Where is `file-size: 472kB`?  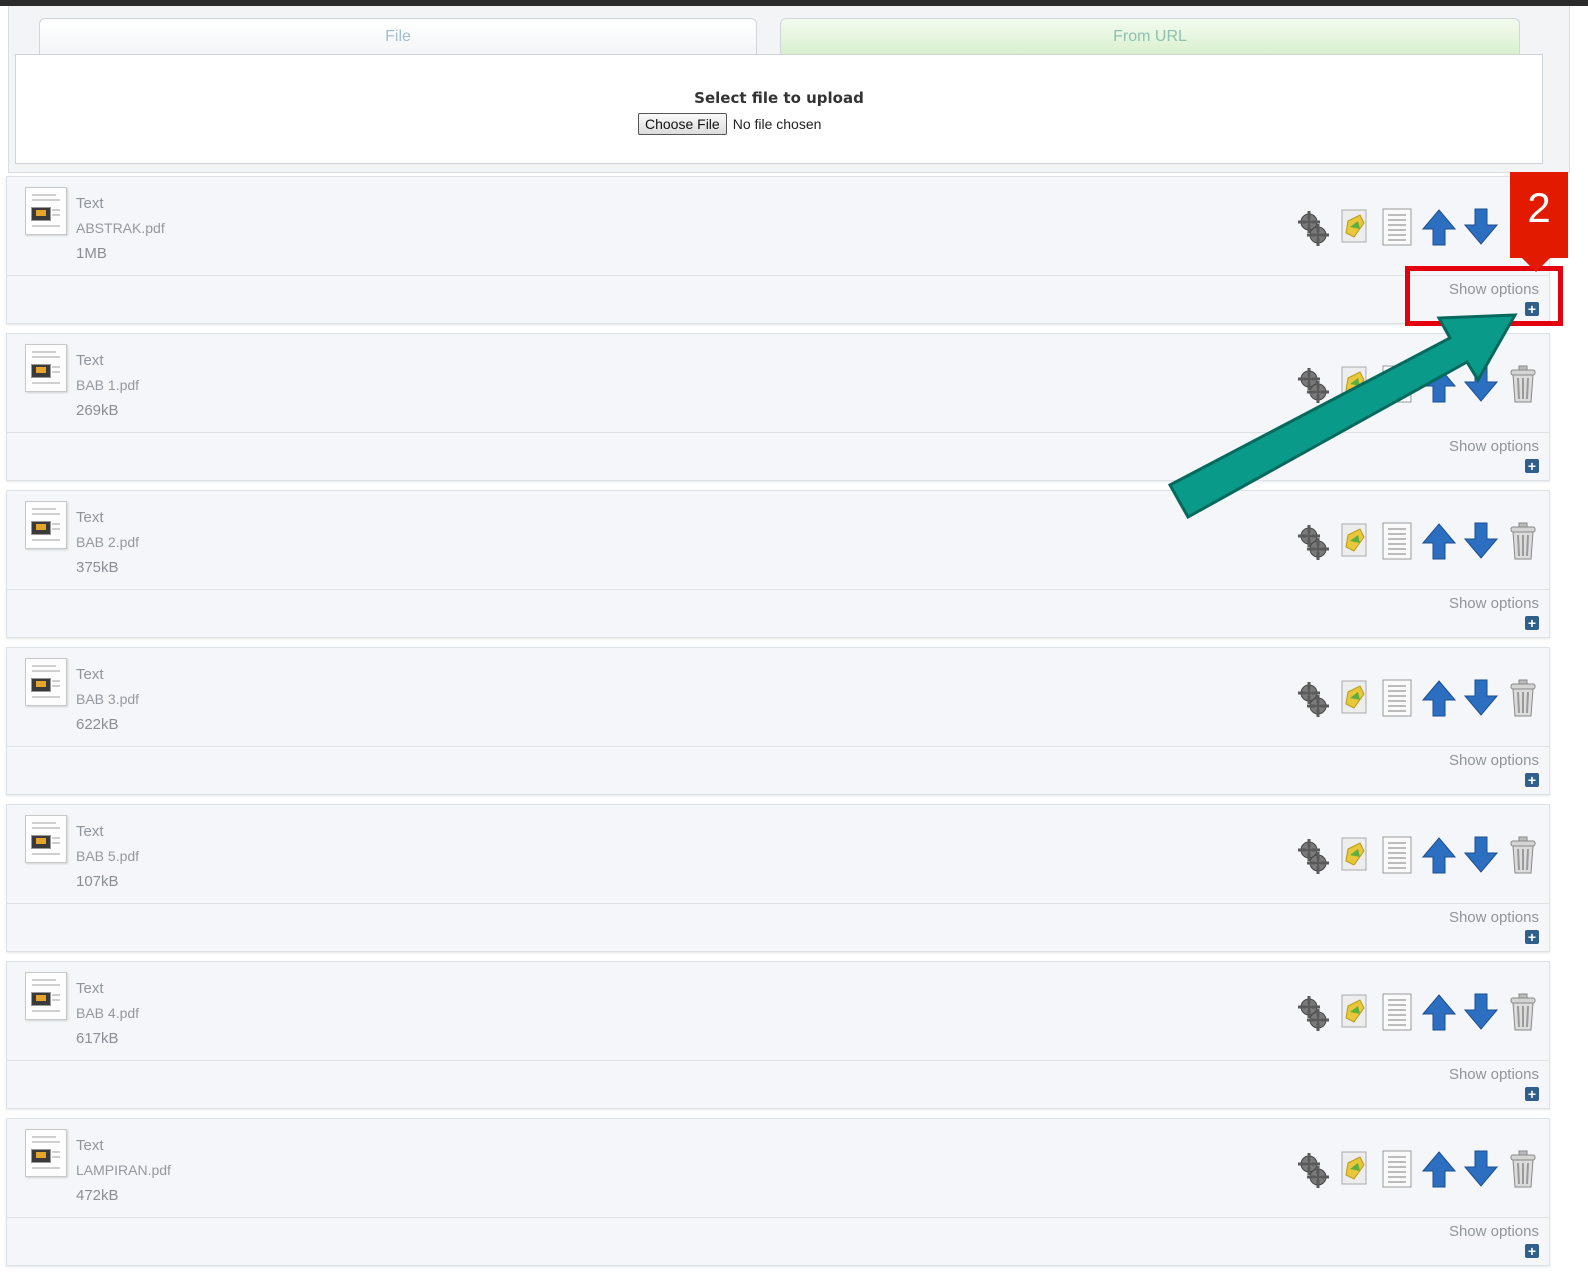
file-size: 472kB is located at coordinates (97, 1195).